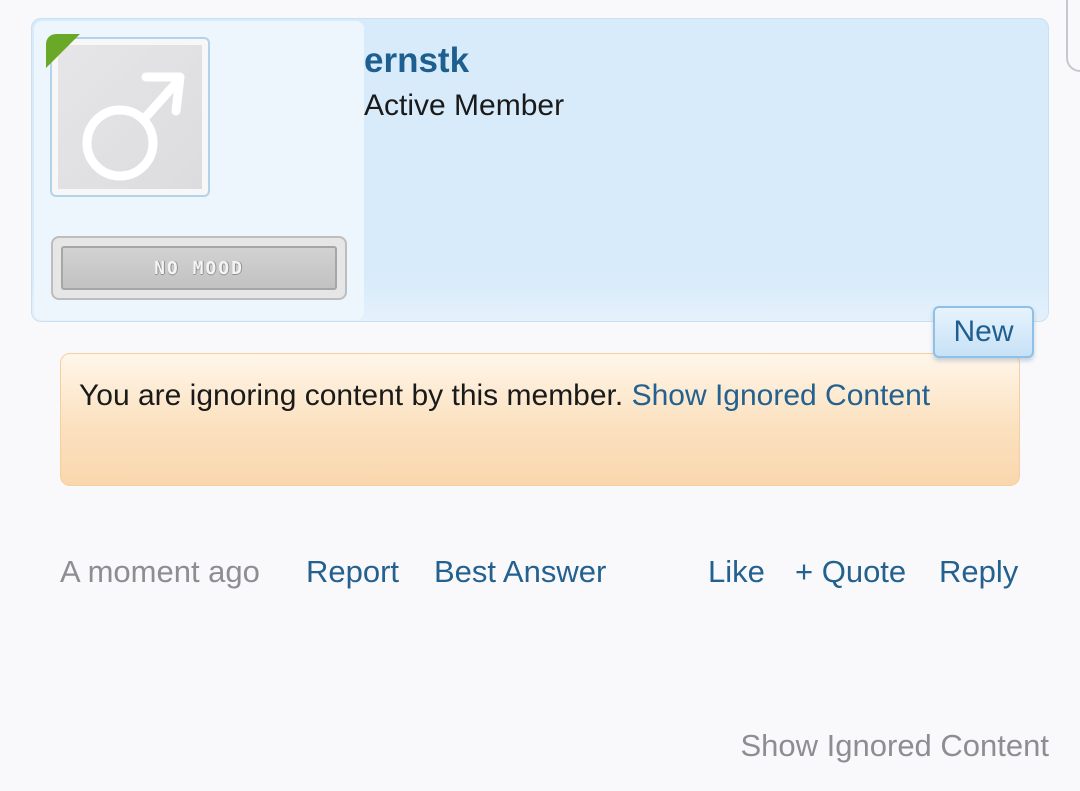 This screenshot has width=1080, height=791. What do you see at coordinates (983, 332) in the screenshot?
I see `new-badge: New` at bounding box center [983, 332].